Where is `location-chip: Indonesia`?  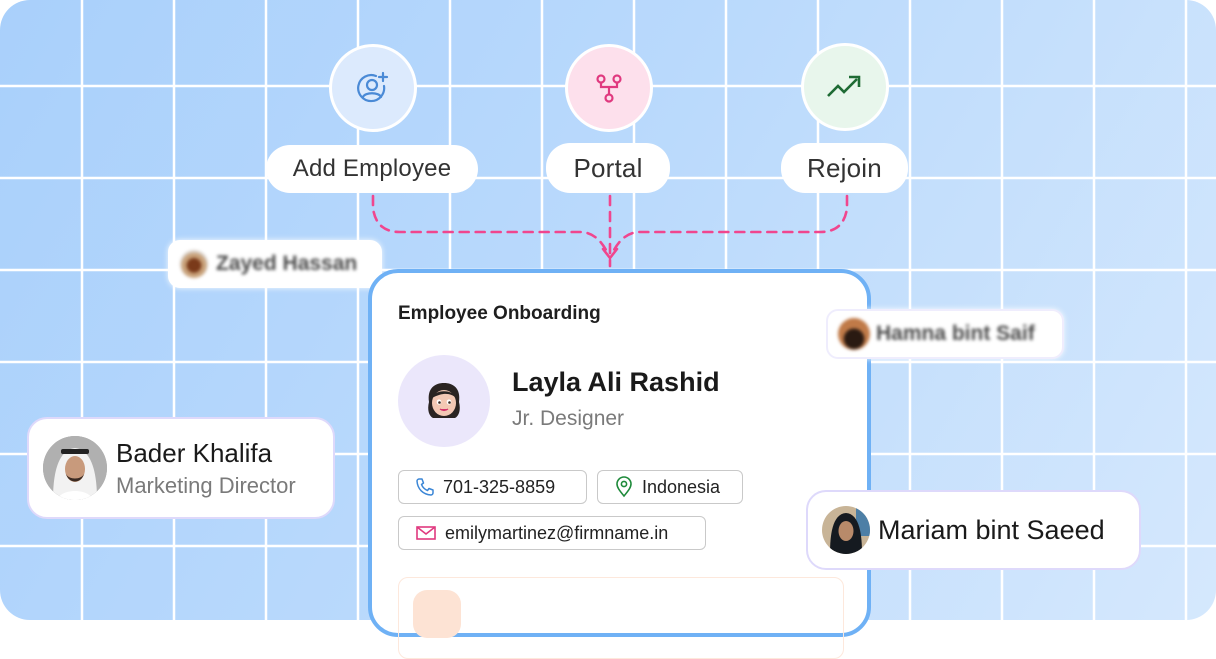 location-chip: Indonesia is located at coordinates (670, 487).